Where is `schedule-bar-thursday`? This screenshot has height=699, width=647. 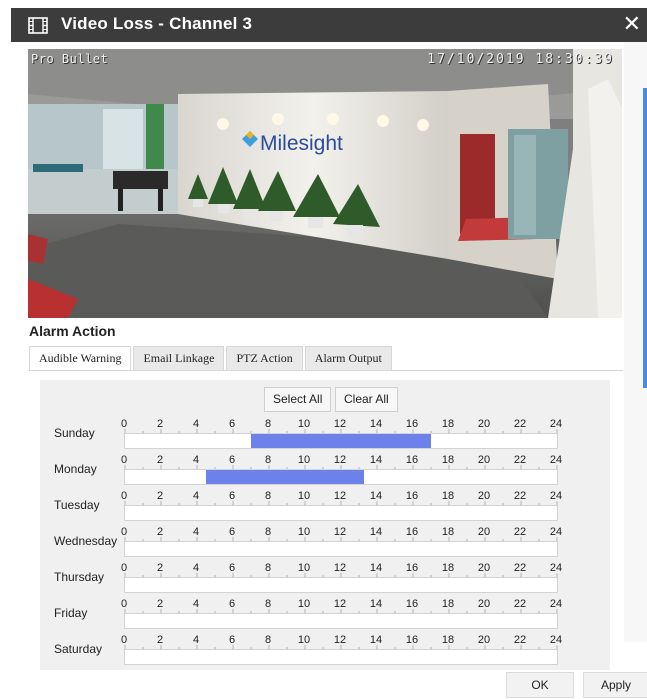 schedule-bar-thursday is located at coordinates (341, 585).